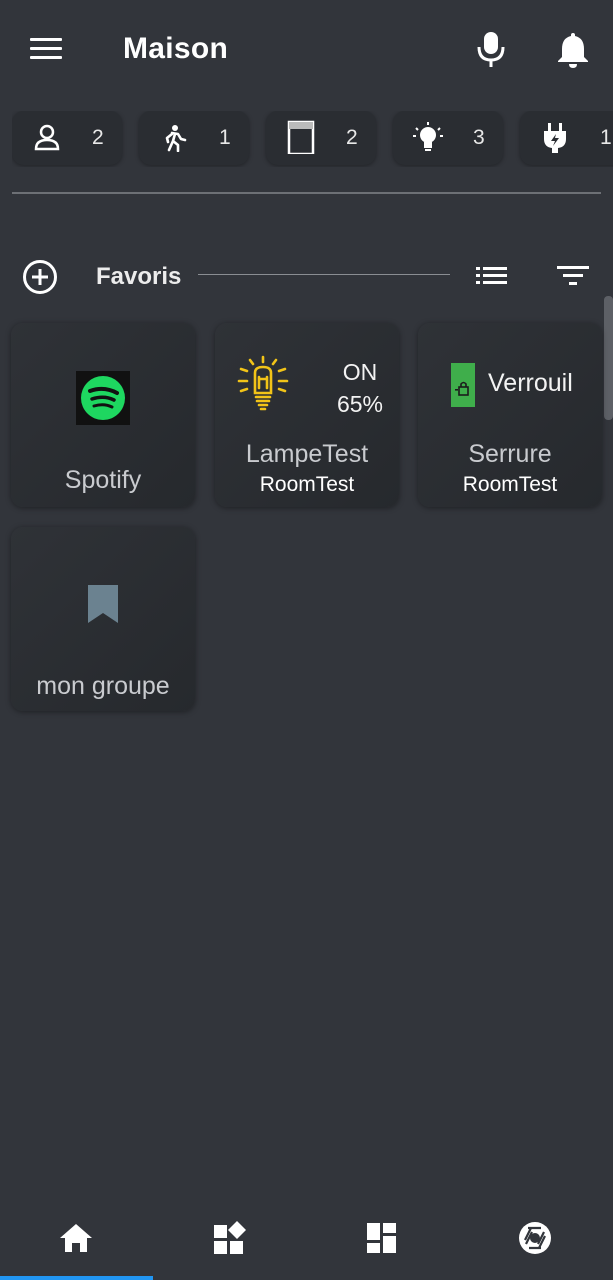  I want to click on tile-spotify: Spotify, so click(103, 415).